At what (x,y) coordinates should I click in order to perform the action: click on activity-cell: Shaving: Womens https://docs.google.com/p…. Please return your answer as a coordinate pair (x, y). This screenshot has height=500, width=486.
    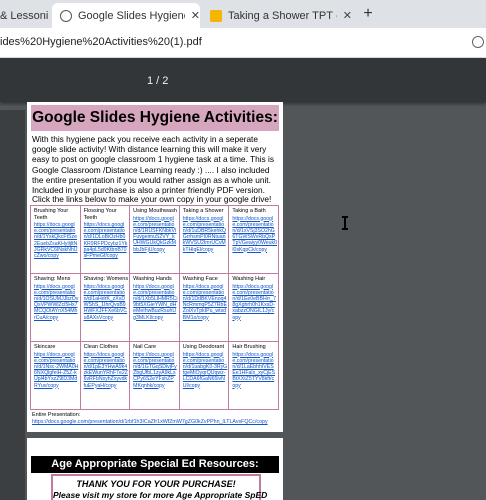
    Looking at the image, I should click on (105, 307).